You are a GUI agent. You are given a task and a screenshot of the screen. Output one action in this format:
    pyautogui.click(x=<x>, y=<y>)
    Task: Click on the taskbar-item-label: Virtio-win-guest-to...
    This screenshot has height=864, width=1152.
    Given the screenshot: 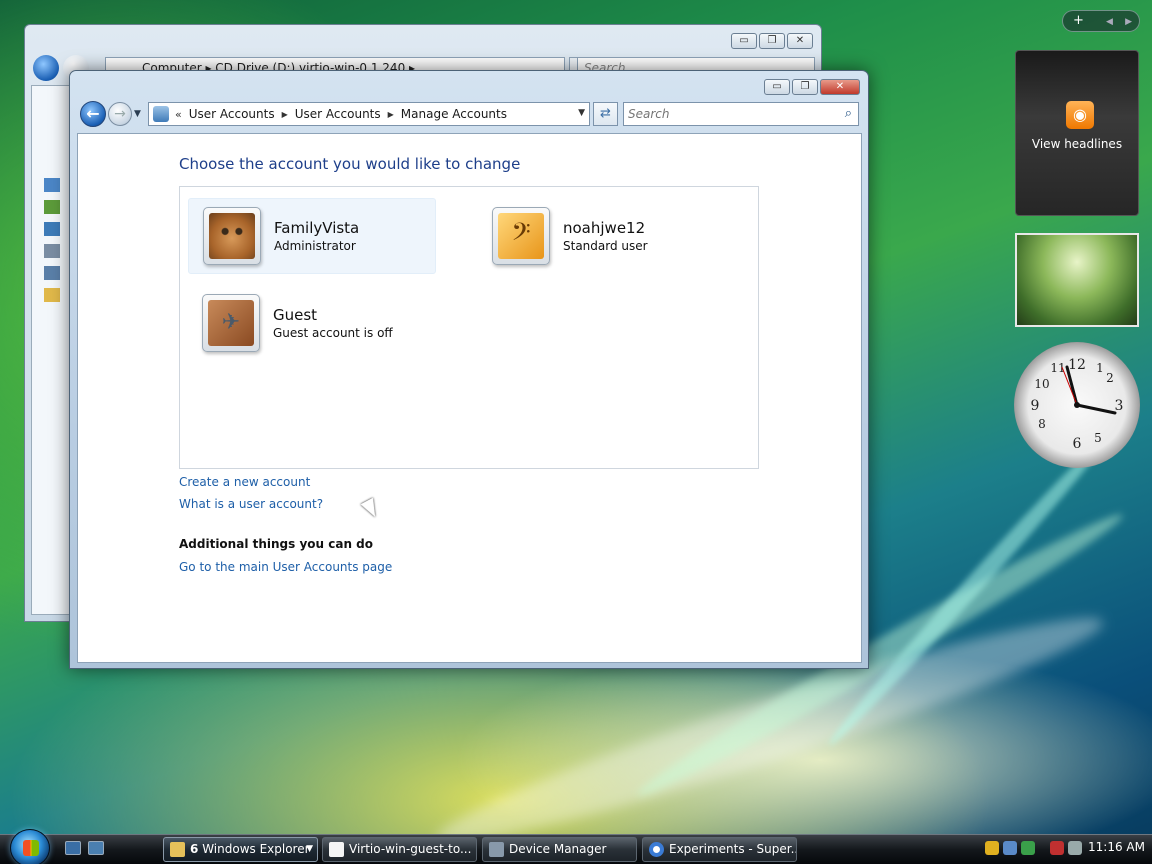 What is the action you would take?
    pyautogui.click(x=410, y=849)
    